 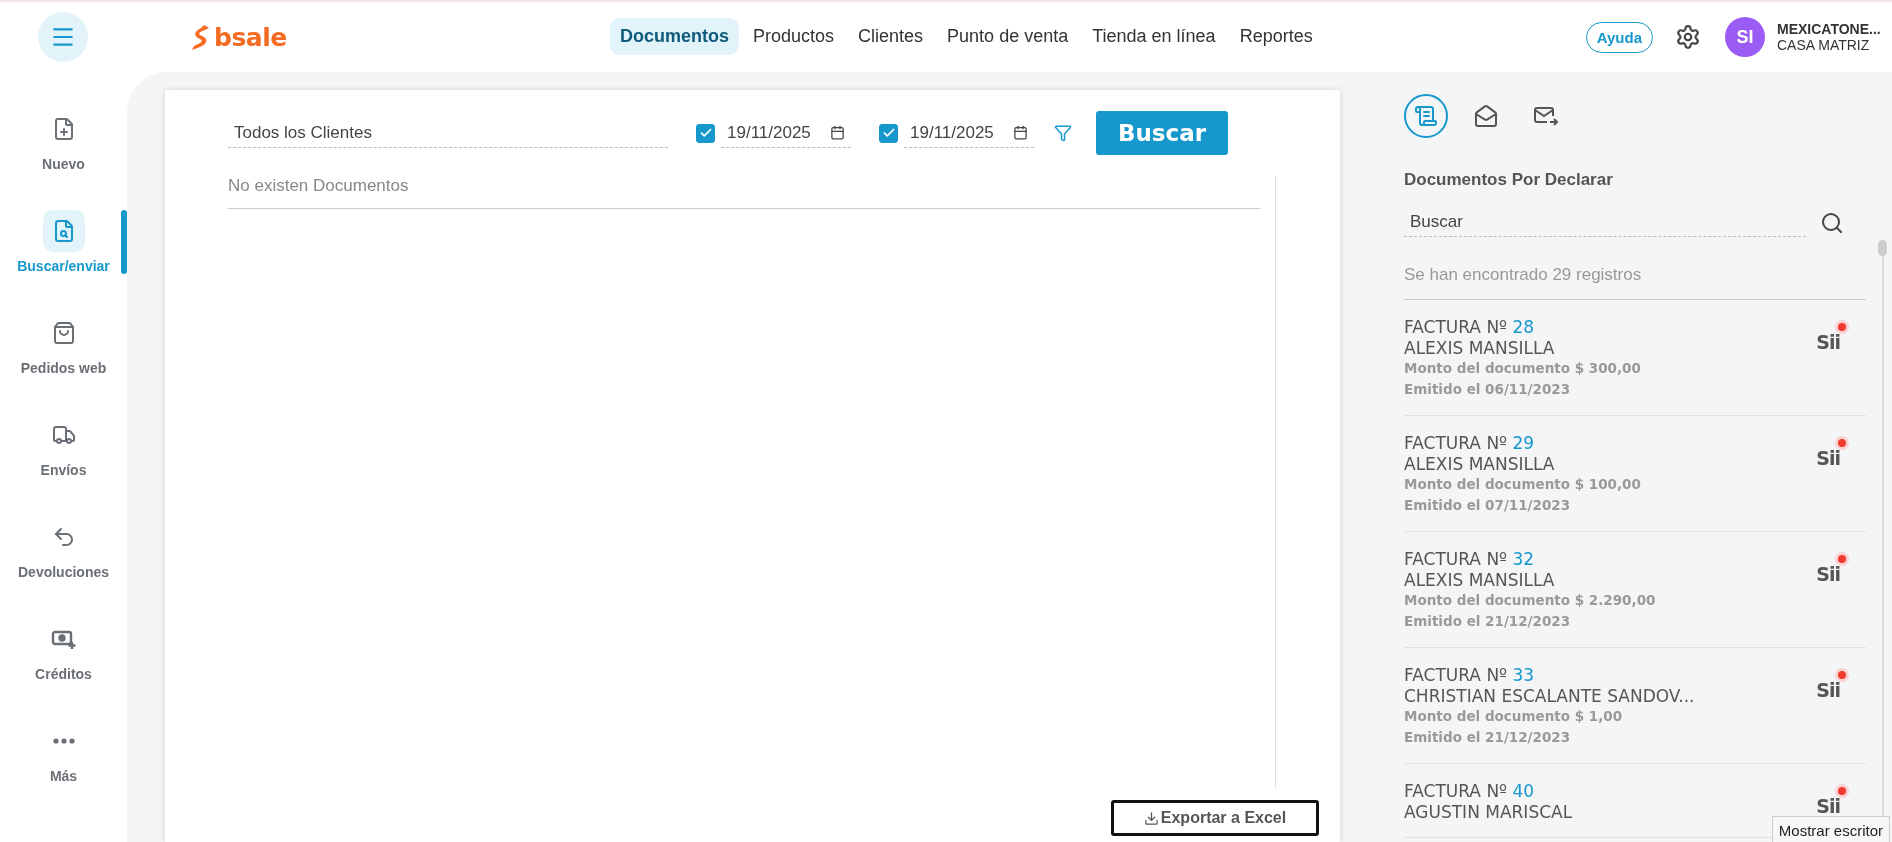 I want to click on nav-tab: Tienda en línea, so click(x=1154, y=36).